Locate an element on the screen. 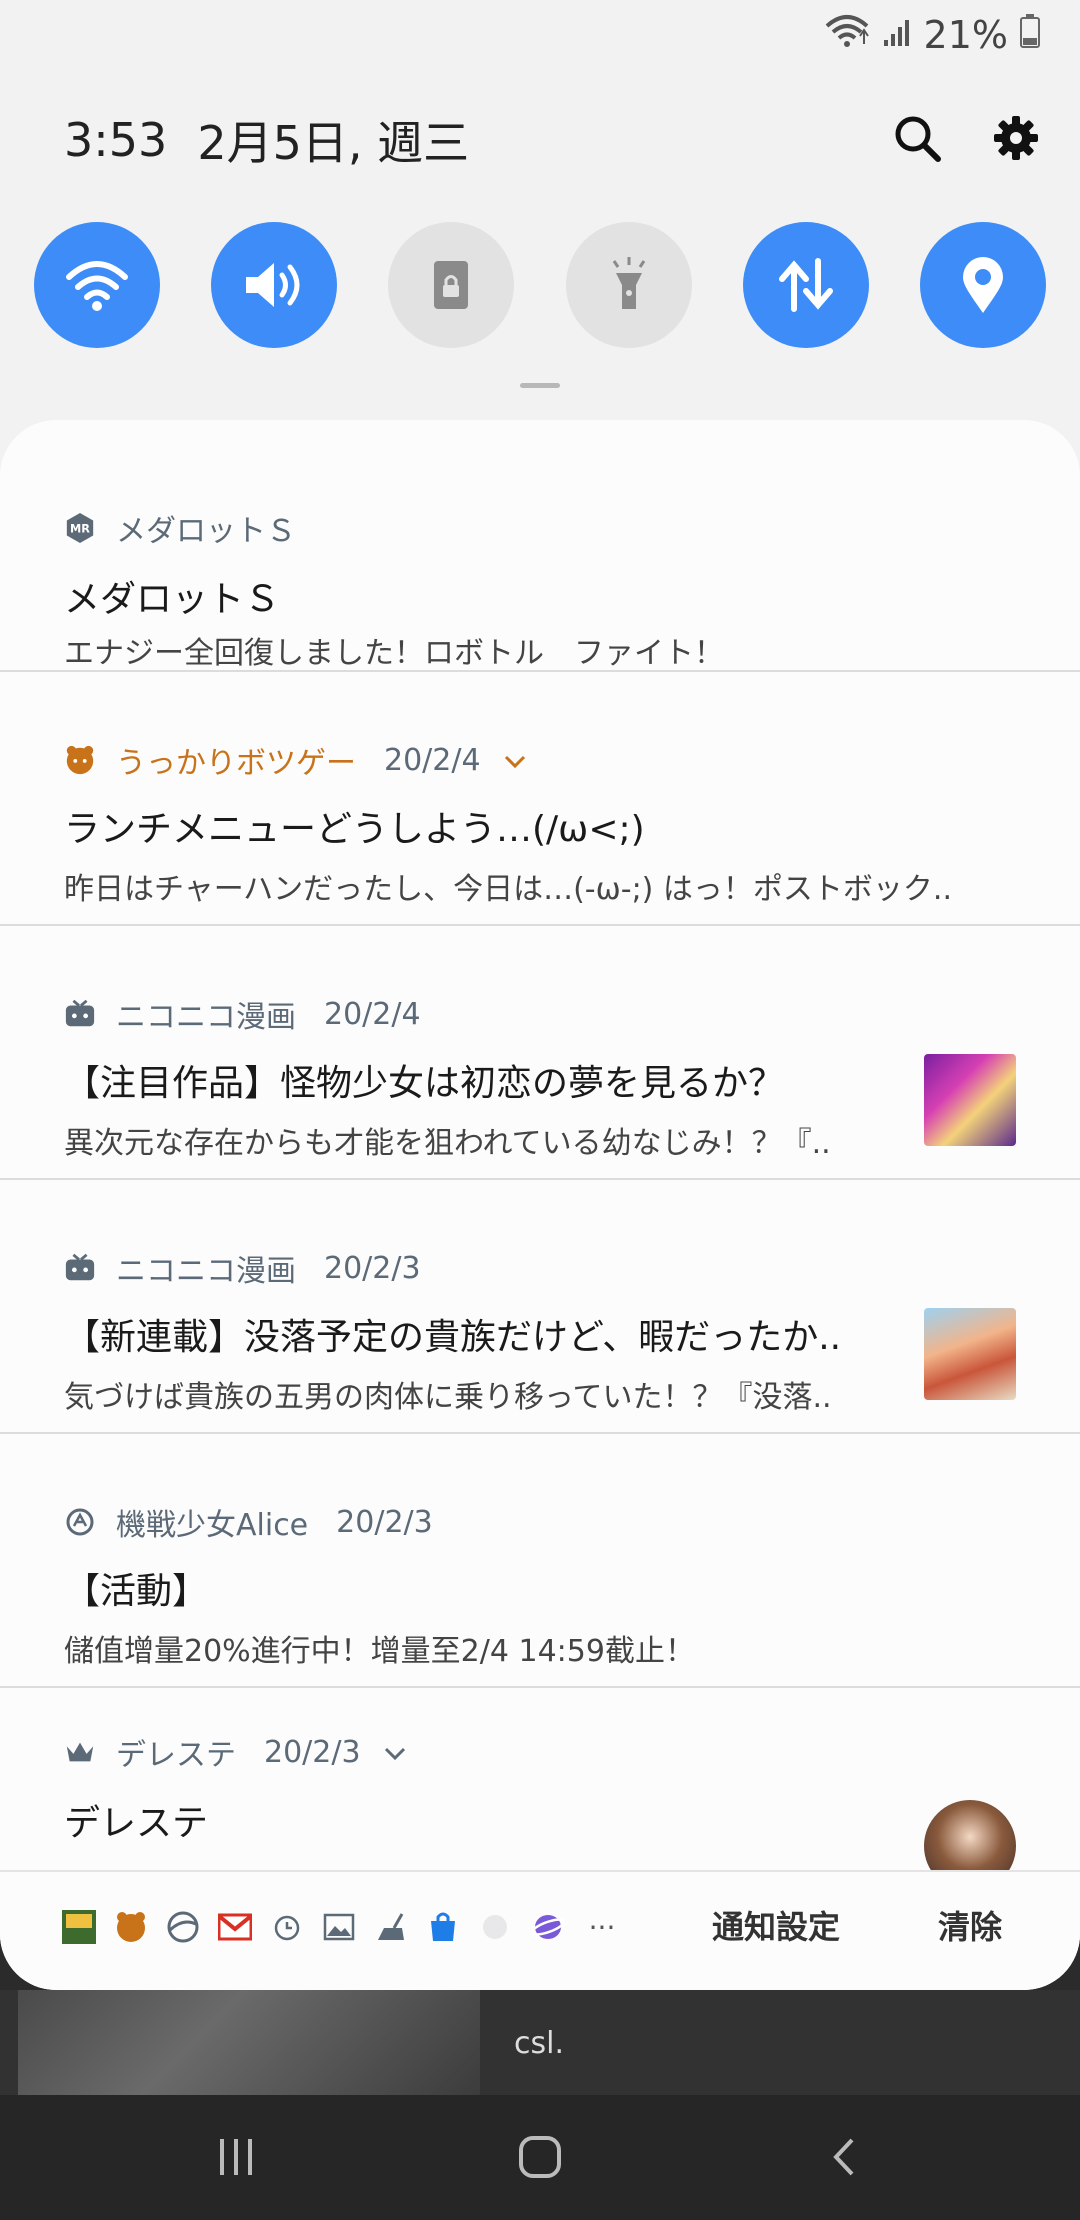 The image size is (1080, 2220). notification-text: 昨日はチャーハンだったし、今日は…(-ω-;) はっ！ポストボック.. is located at coordinates (508, 889).